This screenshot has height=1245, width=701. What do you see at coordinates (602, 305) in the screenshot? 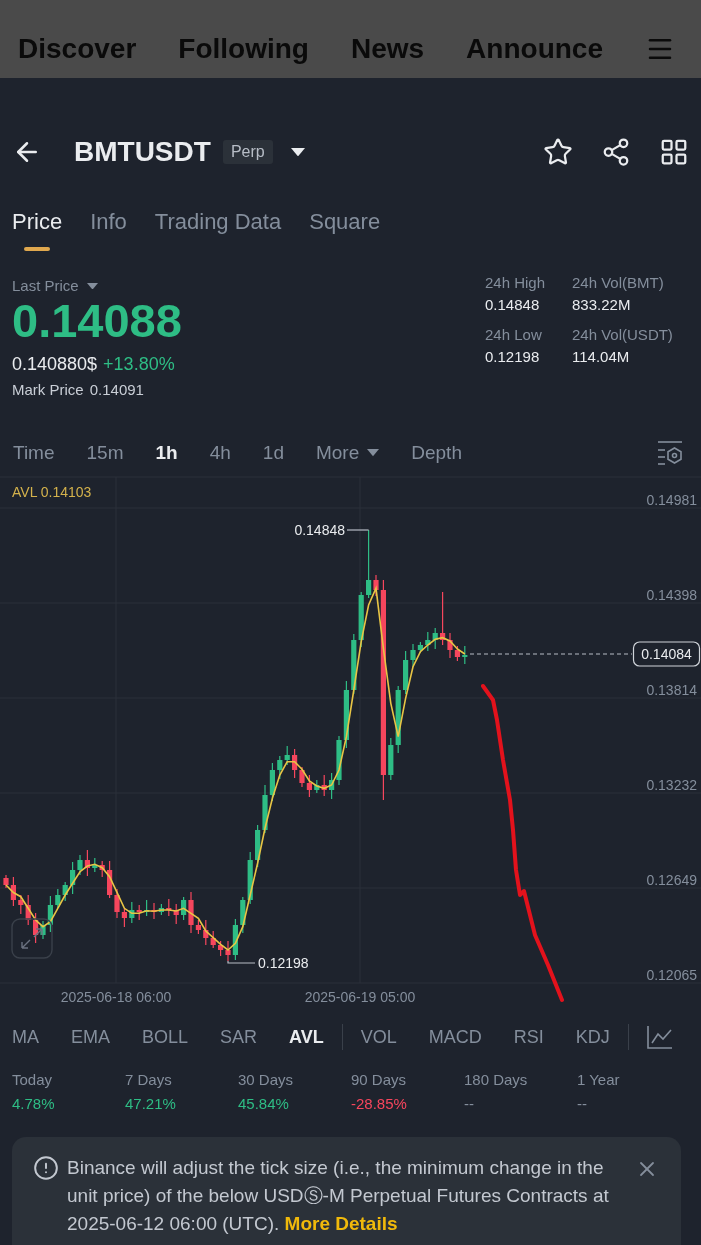
I see `stat-value: 833.22M` at bounding box center [602, 305].